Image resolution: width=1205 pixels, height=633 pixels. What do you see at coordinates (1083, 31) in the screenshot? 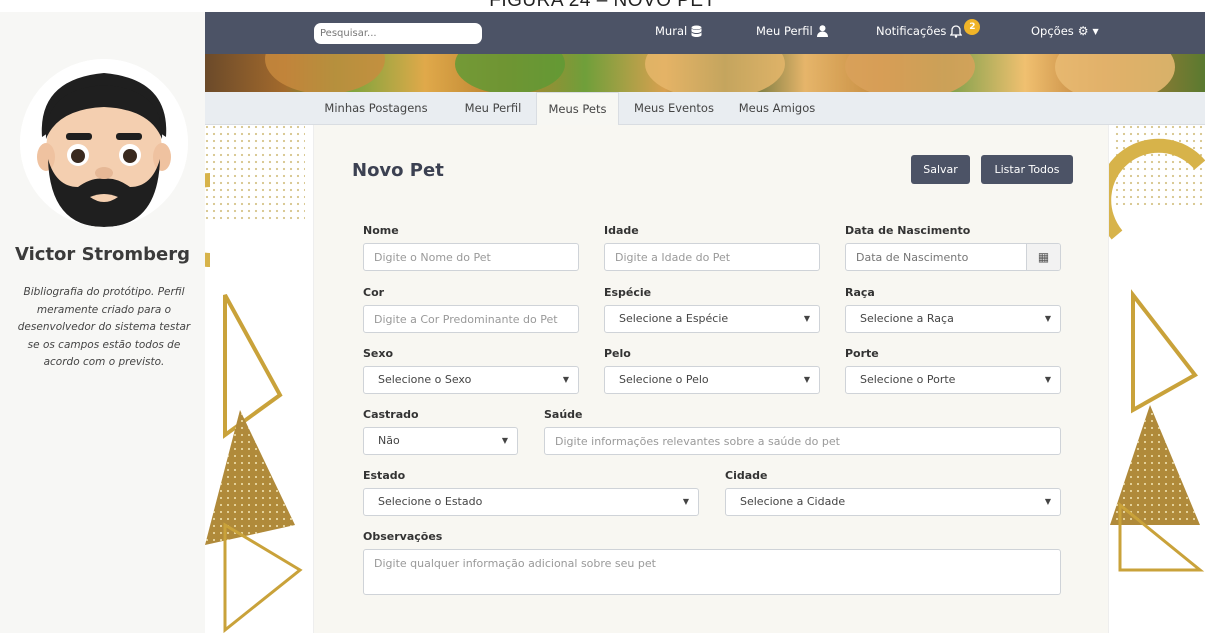
I see `gears-icon: ⚙` at bounding box center [1083, 31].